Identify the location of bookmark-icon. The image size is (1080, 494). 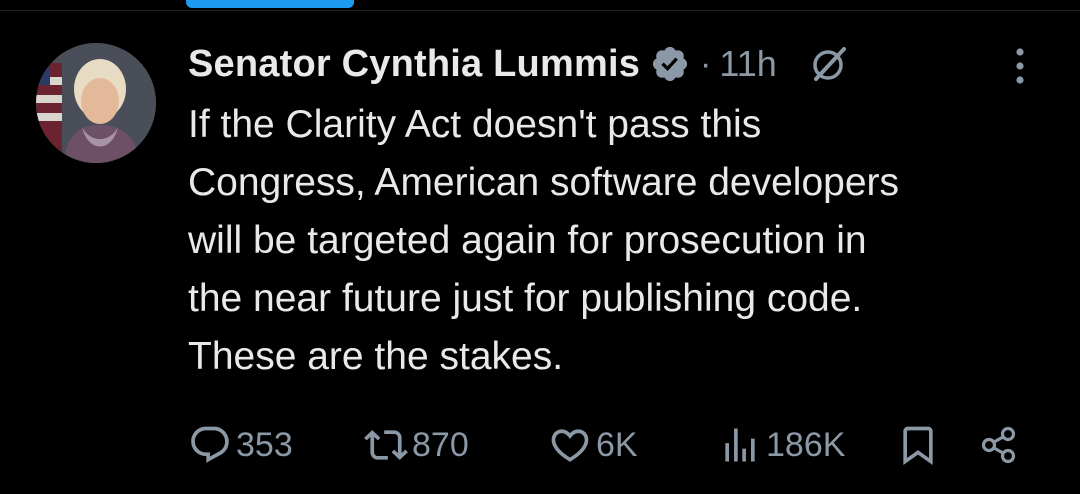
(918, 446).